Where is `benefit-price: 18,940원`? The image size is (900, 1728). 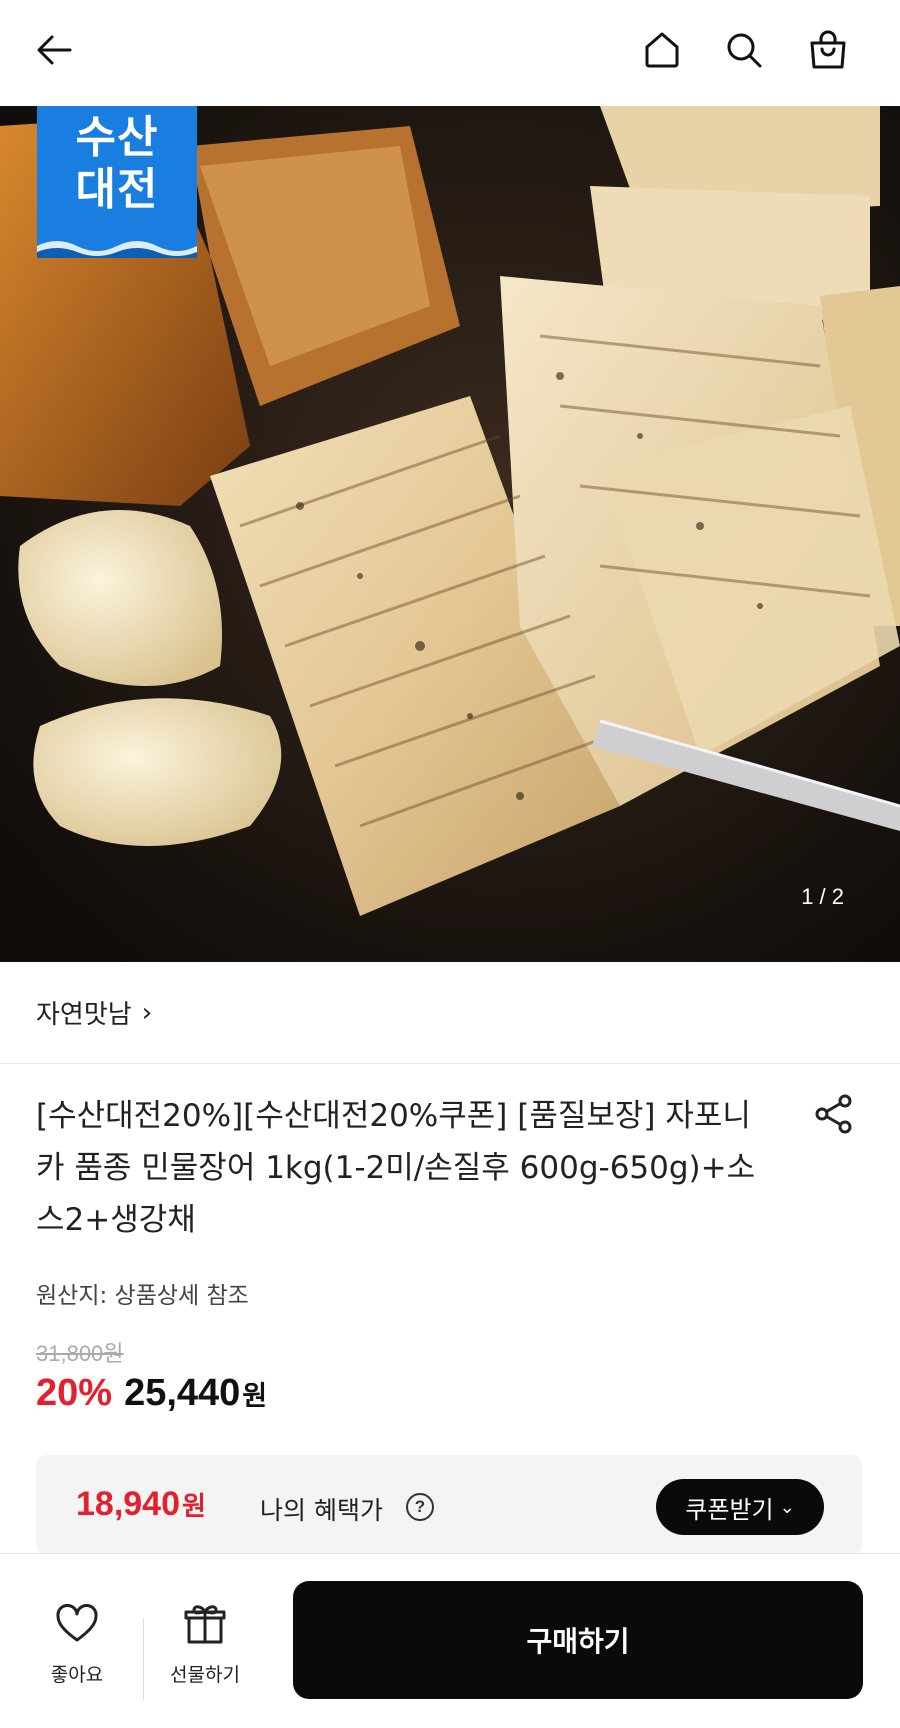 benefit-price: 18,940원 is located at coordinates (141, 1504).